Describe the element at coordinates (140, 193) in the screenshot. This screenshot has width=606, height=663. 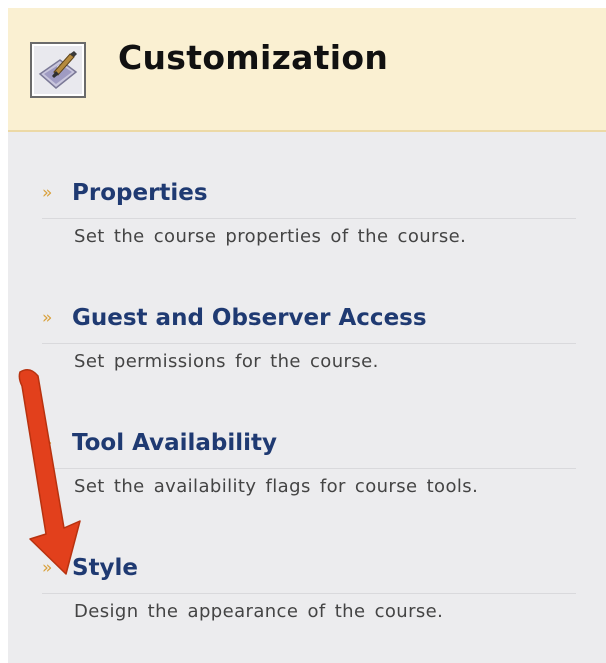
I see `properties-link: Properties` at that location.